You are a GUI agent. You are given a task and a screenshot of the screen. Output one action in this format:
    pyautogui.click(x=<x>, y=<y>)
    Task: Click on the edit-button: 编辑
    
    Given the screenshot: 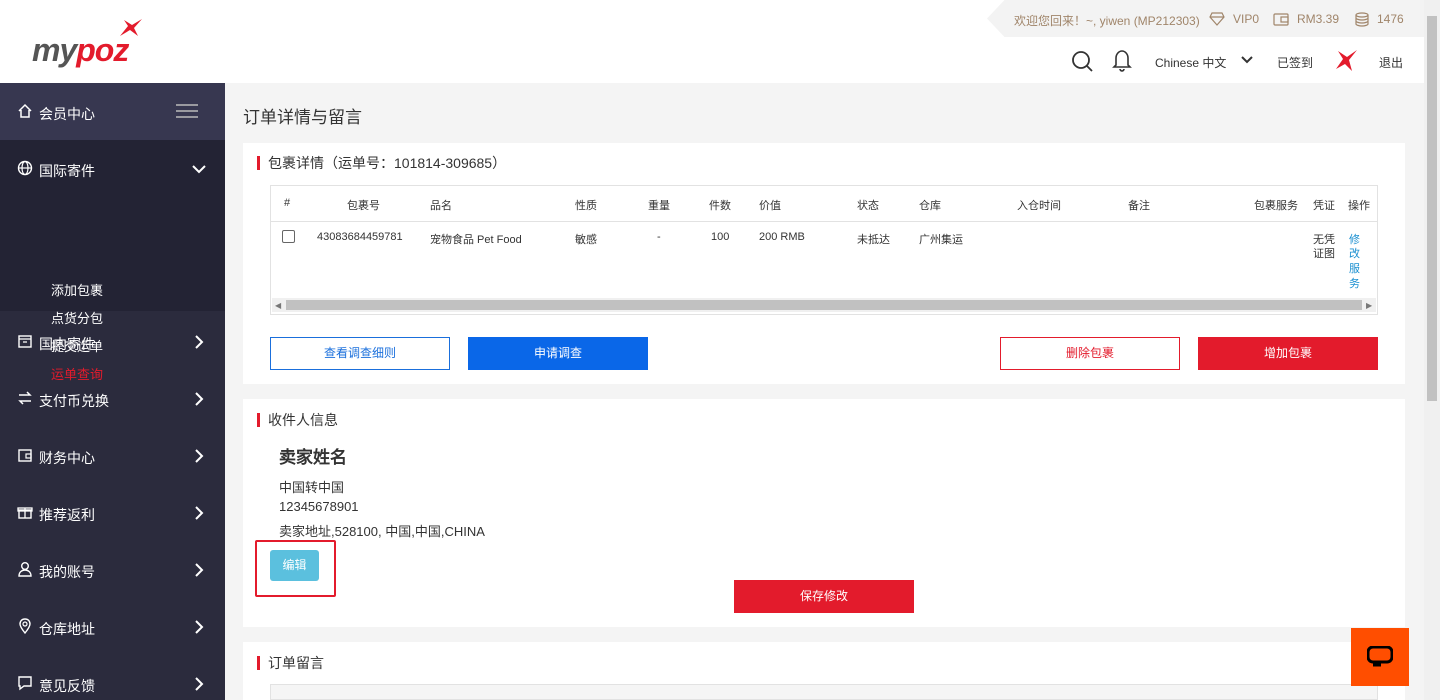 What is the action you would take?
    pyautogui.click(x=294, y=565)
    